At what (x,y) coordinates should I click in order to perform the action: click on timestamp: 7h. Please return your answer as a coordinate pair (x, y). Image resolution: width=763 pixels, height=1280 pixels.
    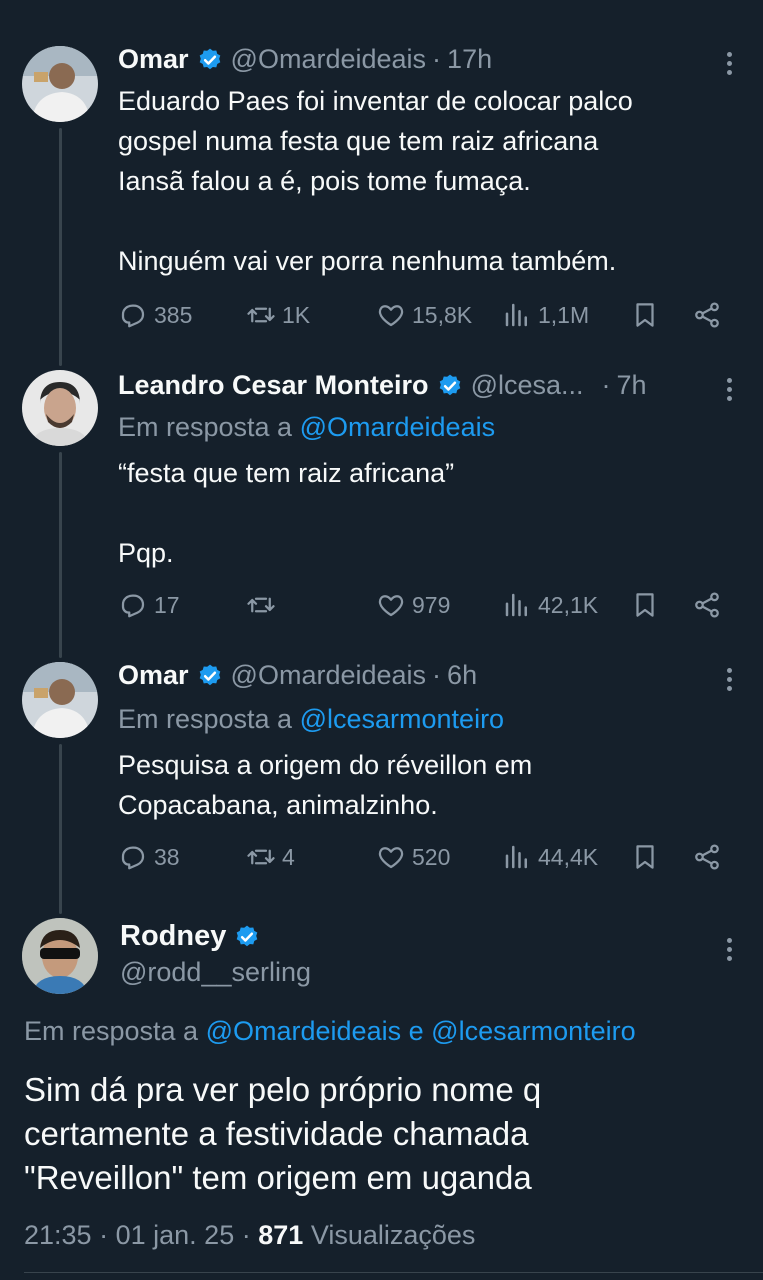
    Looking at the image, I should click on (632, 385).